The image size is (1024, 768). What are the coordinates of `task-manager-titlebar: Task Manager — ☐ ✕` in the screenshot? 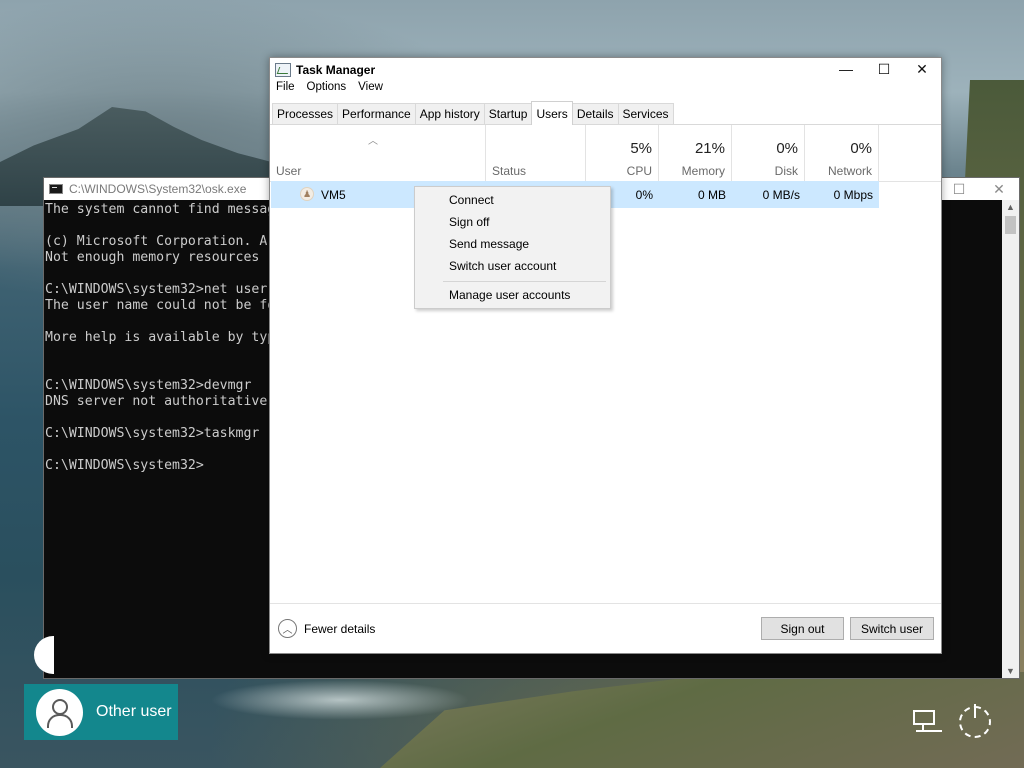 It's located at (605, 69).